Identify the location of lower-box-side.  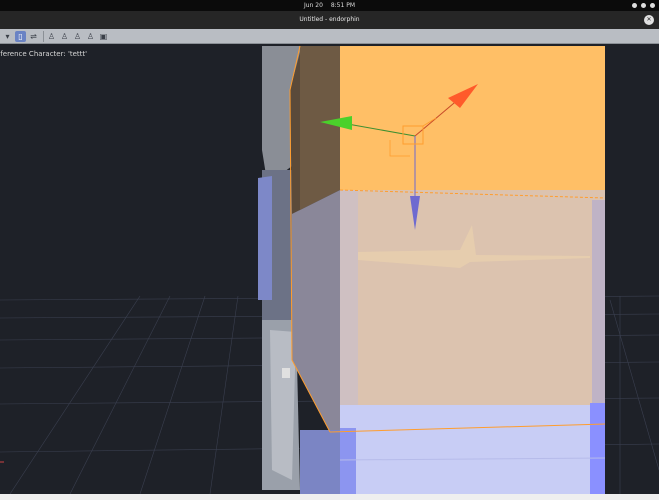
(320, 462).